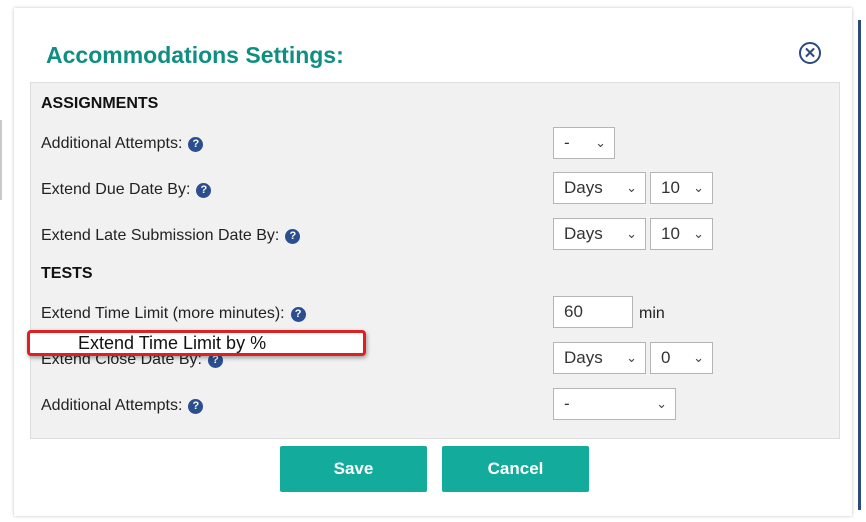 The width and height of the screenshot is (866, 522). I want to click on extend-due-date-amount-select: 10 ⌄, so click(681, 188).